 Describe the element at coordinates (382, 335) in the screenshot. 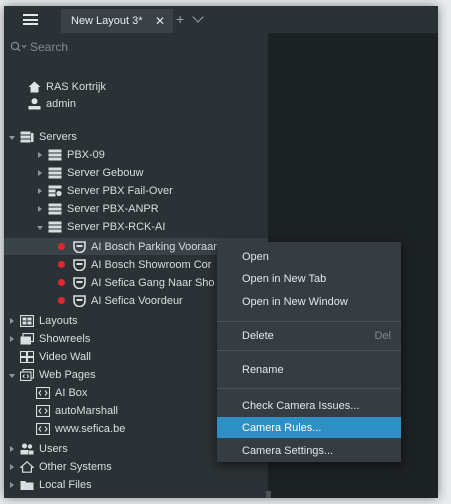

I see `shortcut-label: Del` at that location.